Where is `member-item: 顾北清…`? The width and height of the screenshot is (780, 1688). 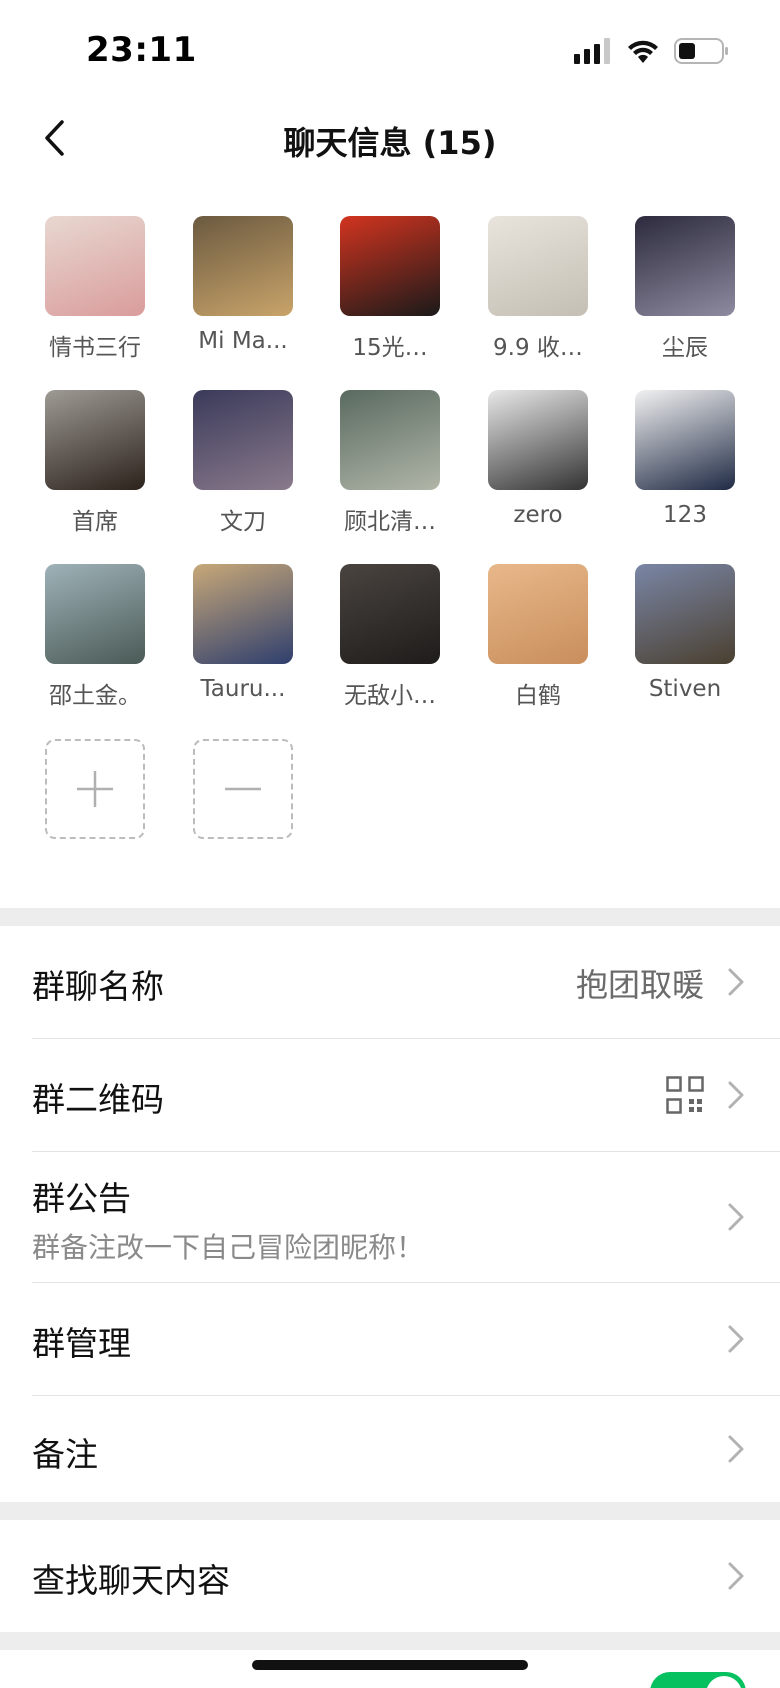
member-item: 顾北清… is located at coordinates (385, 470).